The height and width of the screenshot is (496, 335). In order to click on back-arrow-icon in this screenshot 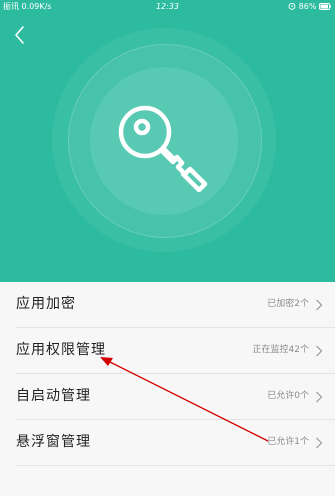, I will do `click(20, 35)`.